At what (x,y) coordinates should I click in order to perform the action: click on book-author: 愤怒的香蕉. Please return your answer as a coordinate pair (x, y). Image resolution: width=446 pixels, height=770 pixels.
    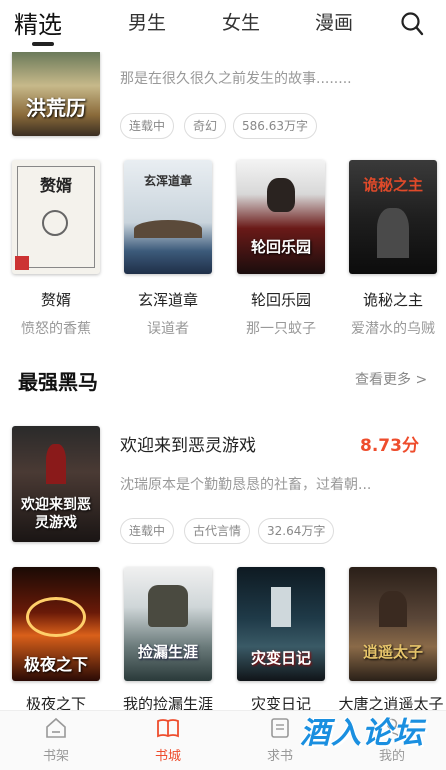
    Looking at the image, I should click on (56, 329).